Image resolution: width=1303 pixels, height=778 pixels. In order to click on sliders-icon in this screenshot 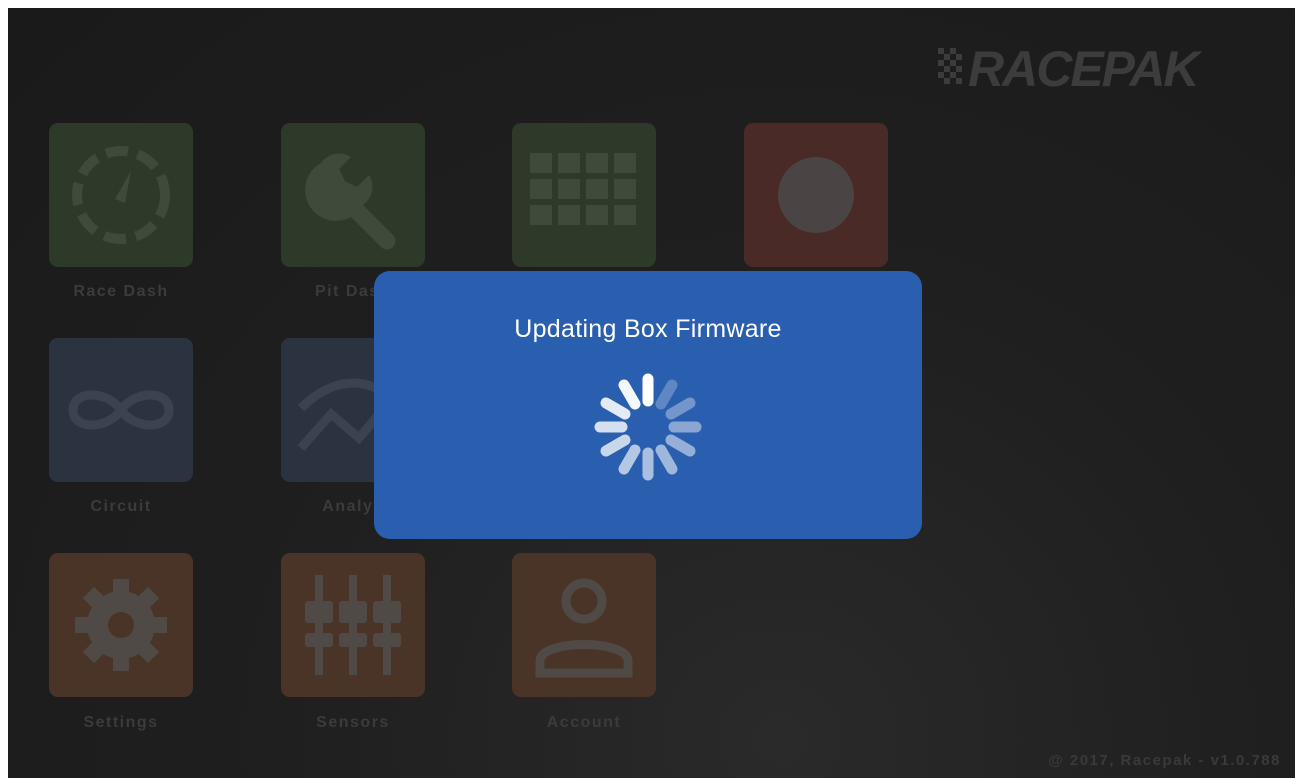, I will do `click(353, 625)`.